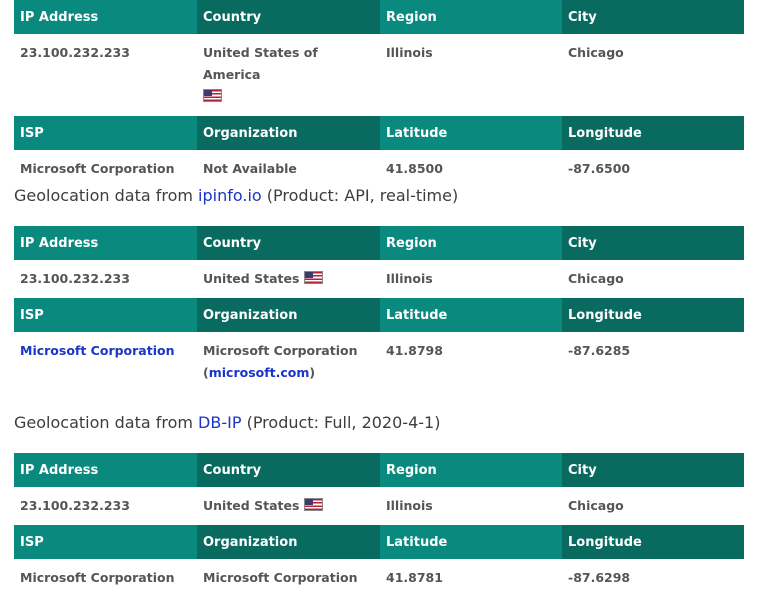 This screenshot has width=765, height=597. What do you see at coordinates (105, 362) in the screenshot?
I see `isp-cell: Microsoft Corporation` at bounding box center [105, 362].